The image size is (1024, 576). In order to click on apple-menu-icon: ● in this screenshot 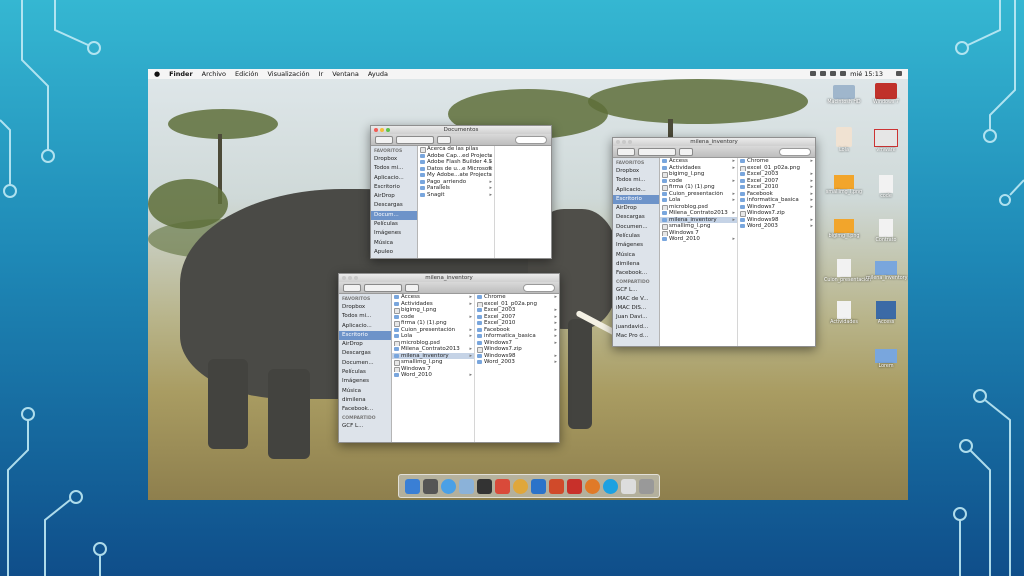, I will do `click(157, 74)`.